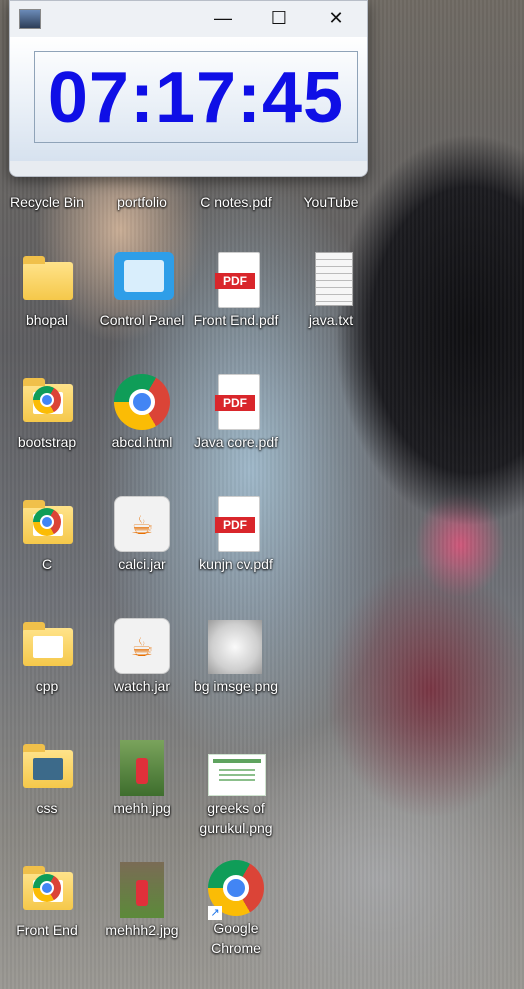 The image size is (524, 989). What do you see at coordinates (47, 442) in the screenshot?
I see `icon-label: bootstrap` at bounding box center [47, 442].